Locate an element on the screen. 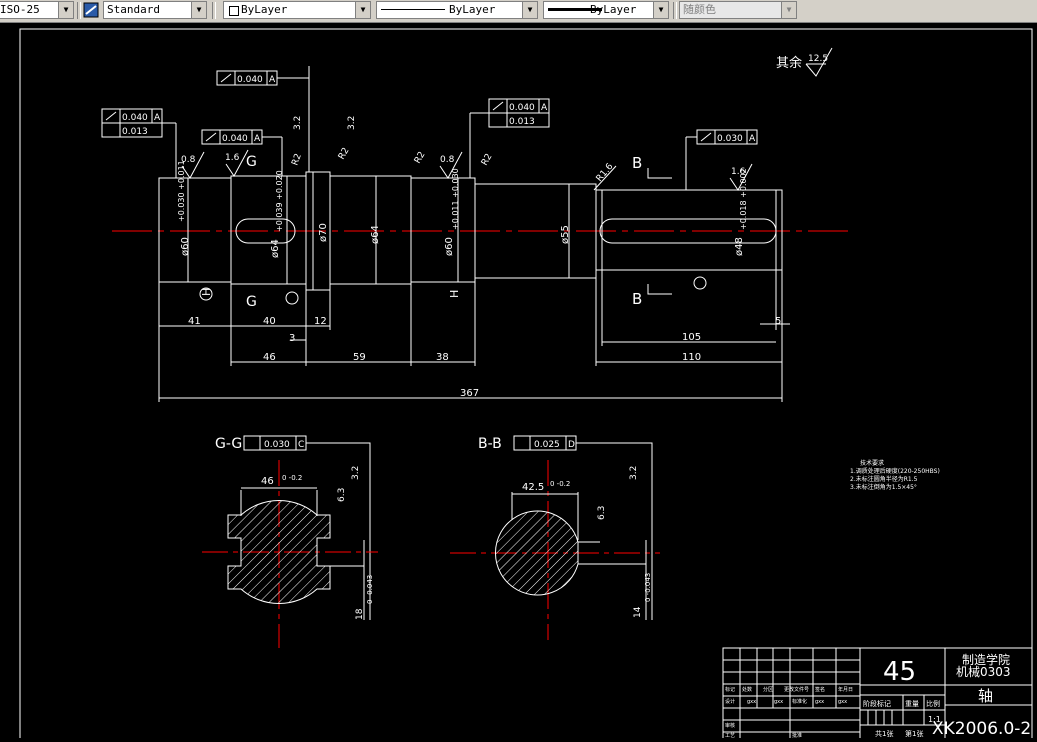 This screenshot has width=1037, height=742. review-label: 审核 is located at coordinates (730, 725).